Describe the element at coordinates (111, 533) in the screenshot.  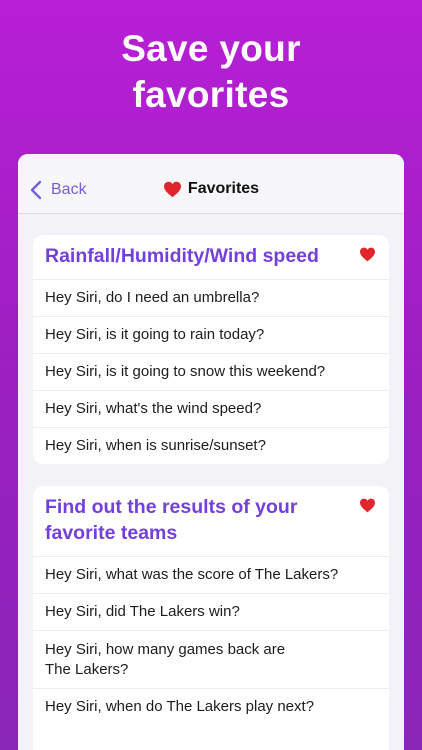
I see `section-title-line-2: favorite teams` at that location.